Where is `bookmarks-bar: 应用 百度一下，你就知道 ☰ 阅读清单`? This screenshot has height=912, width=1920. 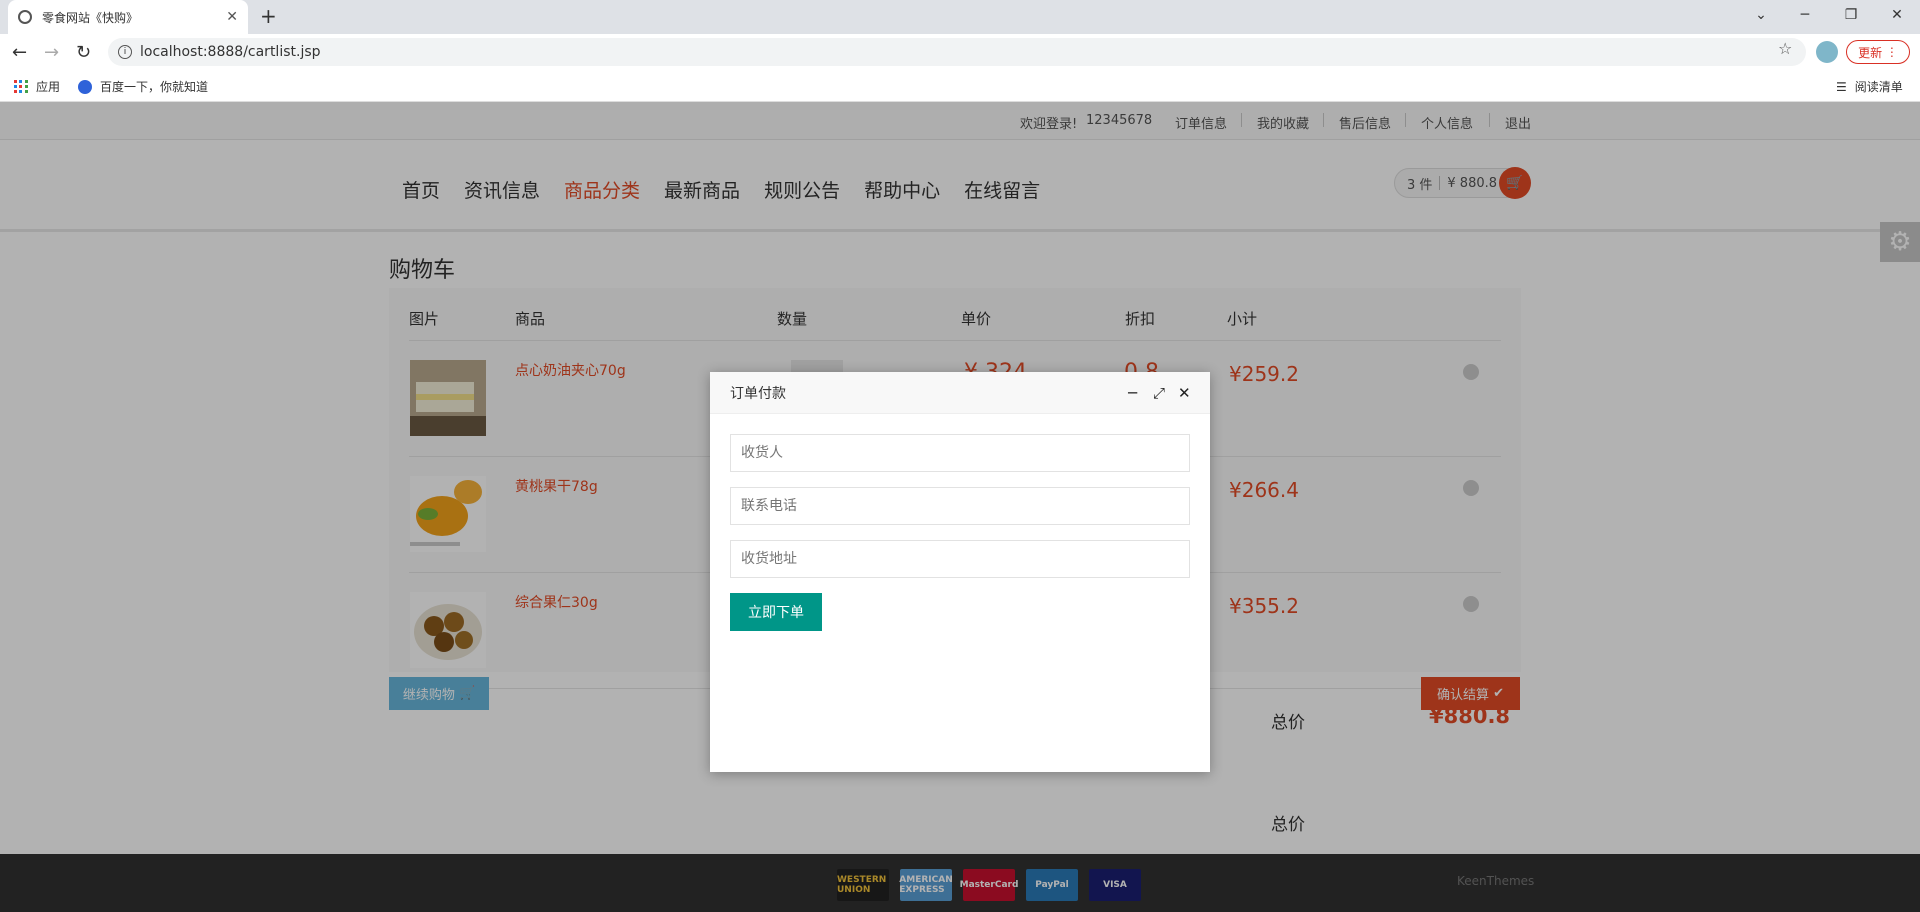 bookmarks-bar: 应用 百度一下，你就知道 ☰ 阅读清单 is located at coordinates (960, 86).